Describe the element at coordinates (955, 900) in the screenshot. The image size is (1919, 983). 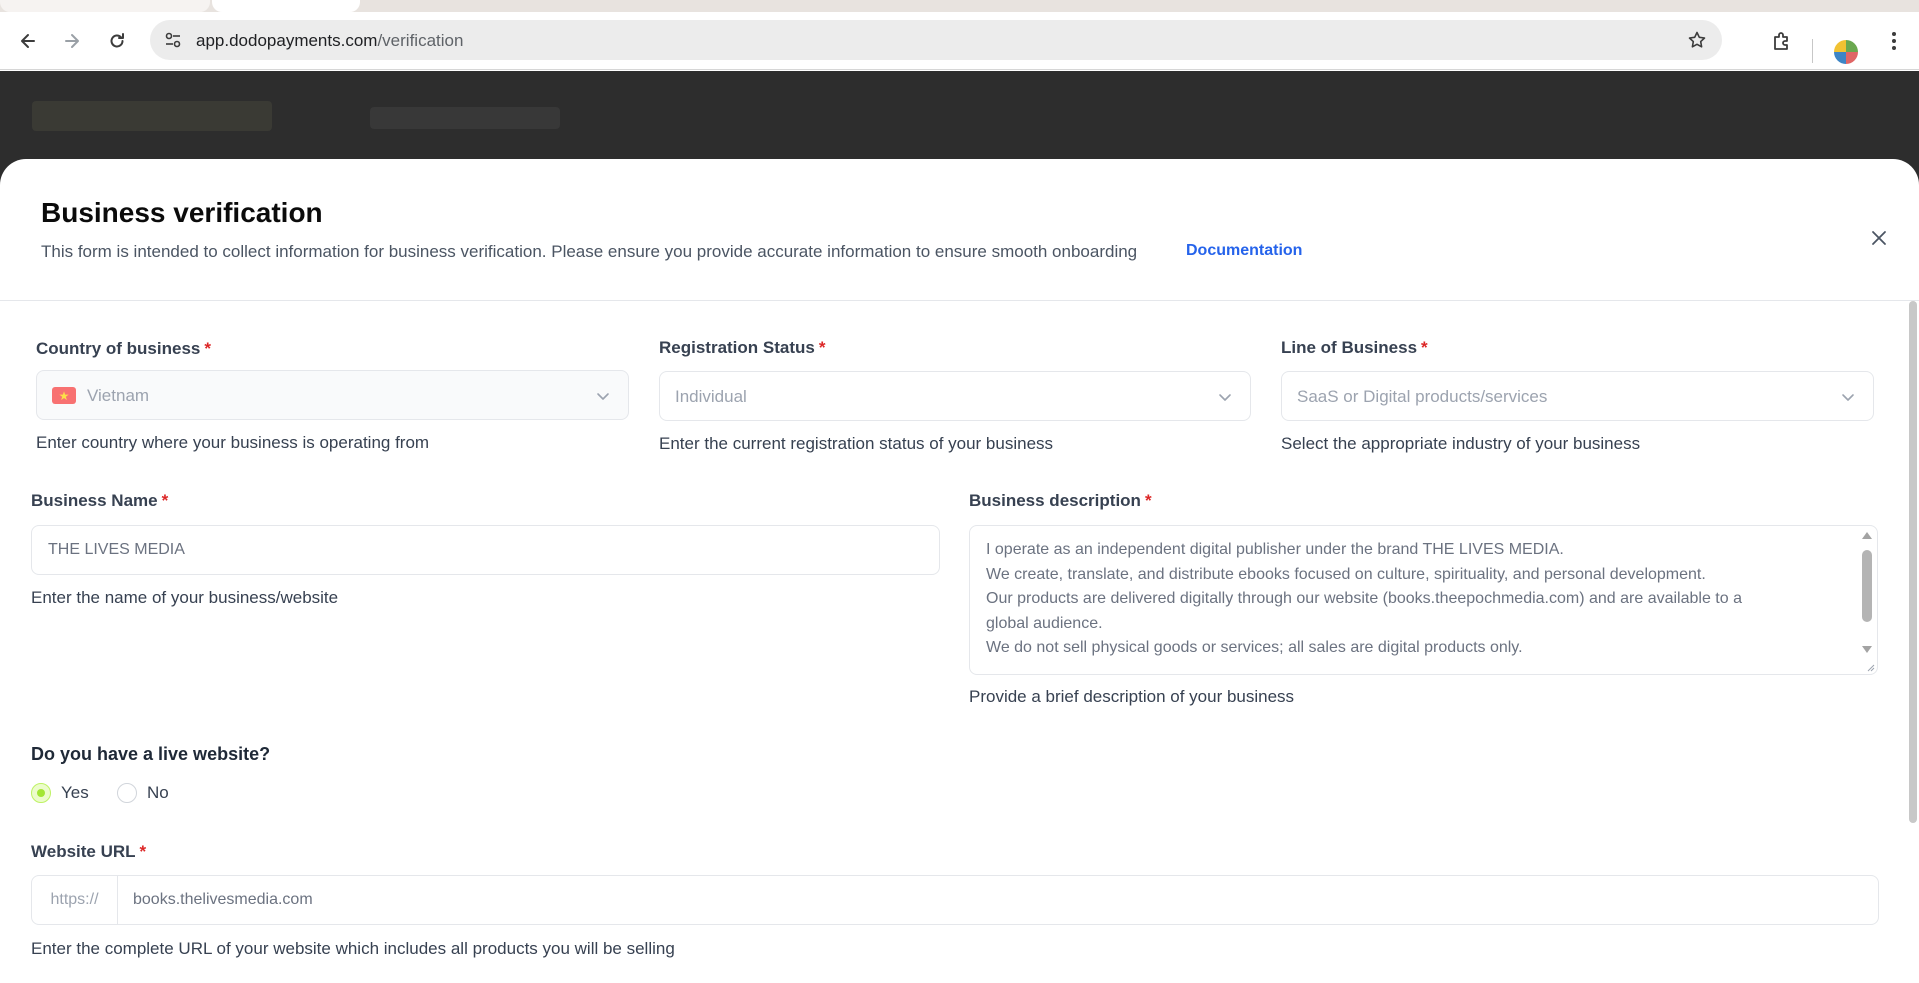
I see `website-url-input: https:// books.thelivesmedia.com` at that location.